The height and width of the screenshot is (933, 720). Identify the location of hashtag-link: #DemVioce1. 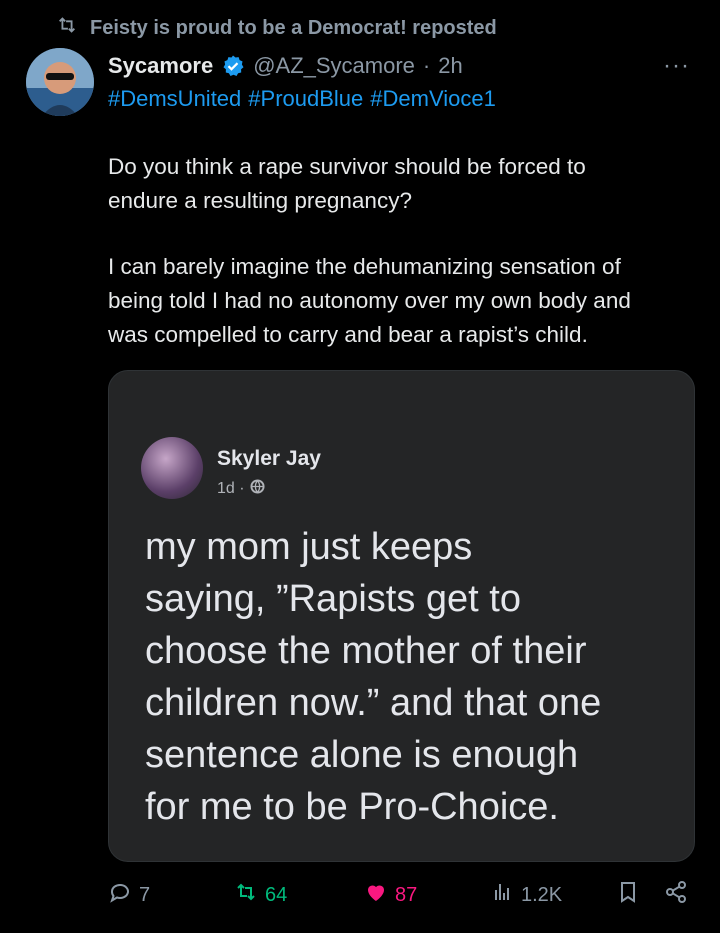
(433, 99).